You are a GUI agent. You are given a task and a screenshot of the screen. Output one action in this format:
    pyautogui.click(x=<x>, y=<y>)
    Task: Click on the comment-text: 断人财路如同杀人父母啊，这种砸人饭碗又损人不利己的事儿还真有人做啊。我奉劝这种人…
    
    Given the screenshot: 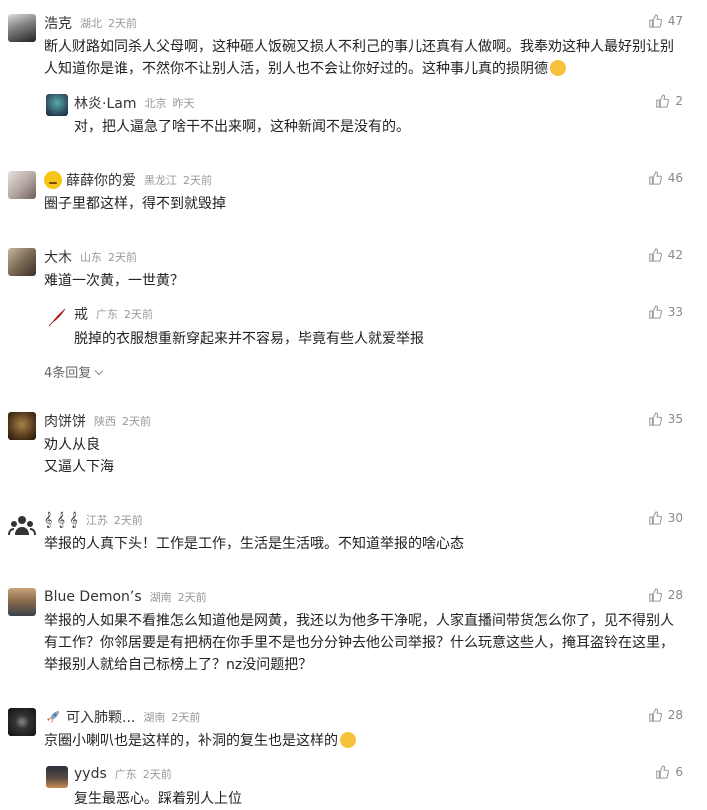 What is the action you would take?
    pyautogui.click(x=359, y=58)
    